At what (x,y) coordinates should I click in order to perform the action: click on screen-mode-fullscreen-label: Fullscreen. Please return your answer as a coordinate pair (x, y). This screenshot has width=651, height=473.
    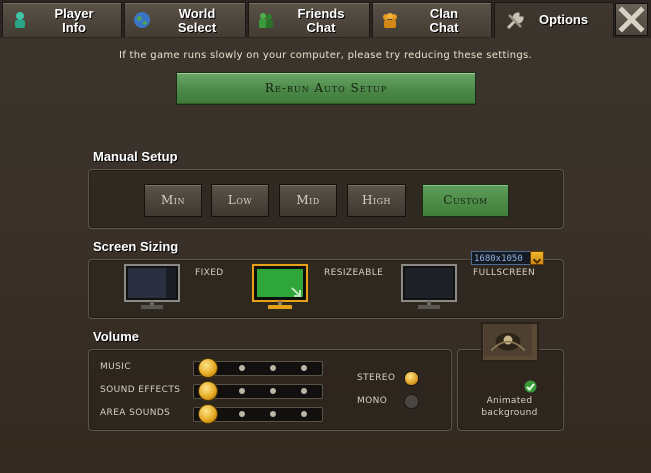
    Looking at the image, I should click on (504, 273).